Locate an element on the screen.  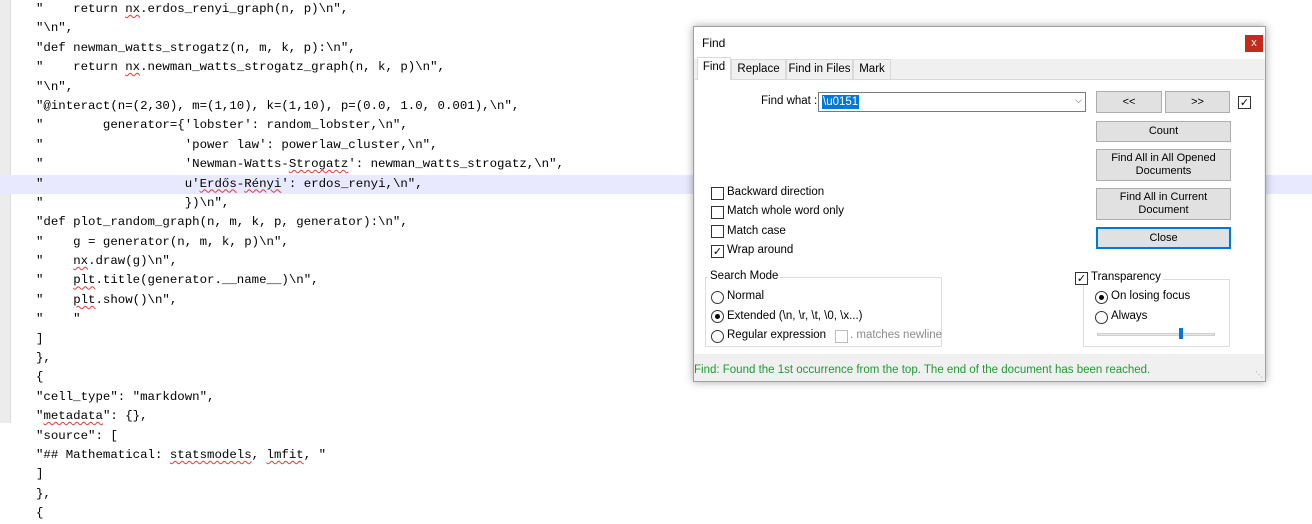
transparency-slider-thumb is located at coordinates (1181, 333).